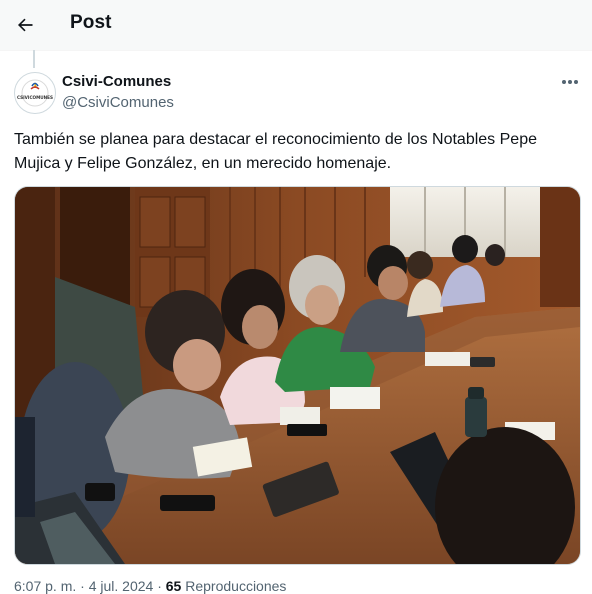 Image resolution: width=592 pixels, height=594 pixels. Describe the element at coordinates (83, 586) in the screenshot. I see `tweet-timestamp: 6:07 p. m. · 4 jul. 2024` at that location.